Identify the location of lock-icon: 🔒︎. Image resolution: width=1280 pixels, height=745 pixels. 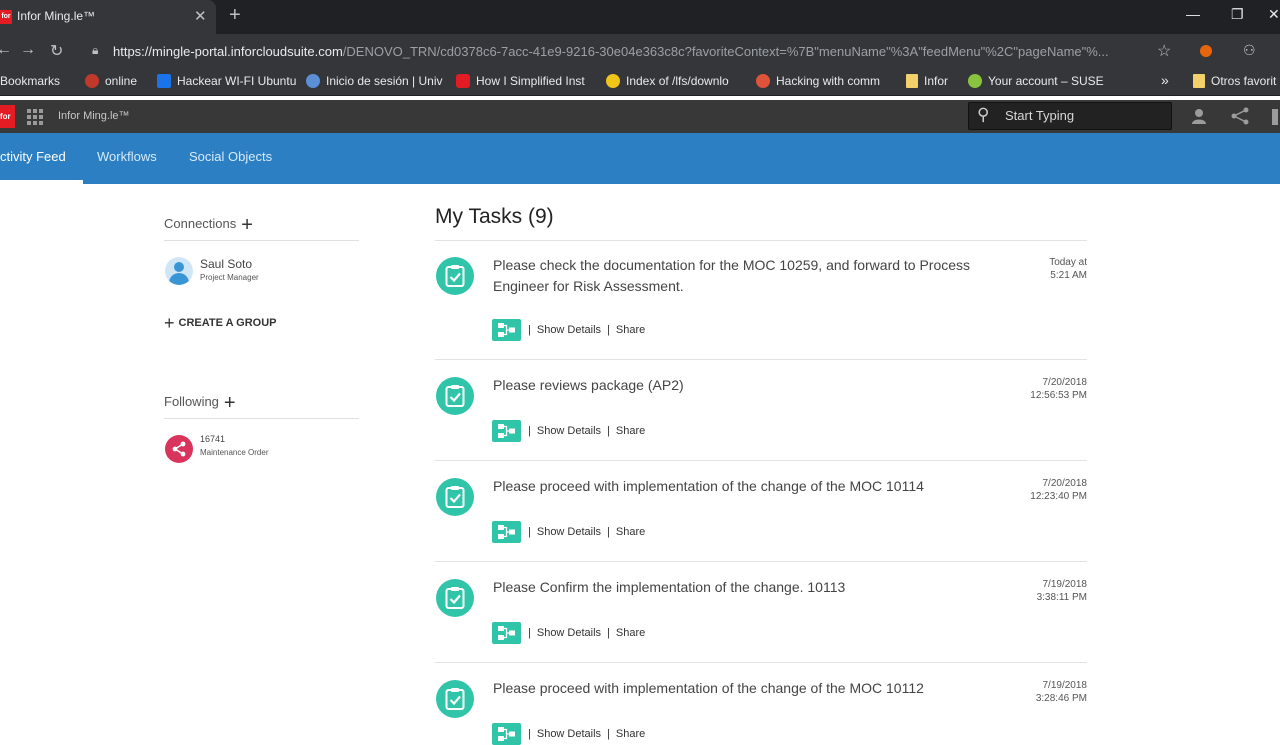
(95, 50).